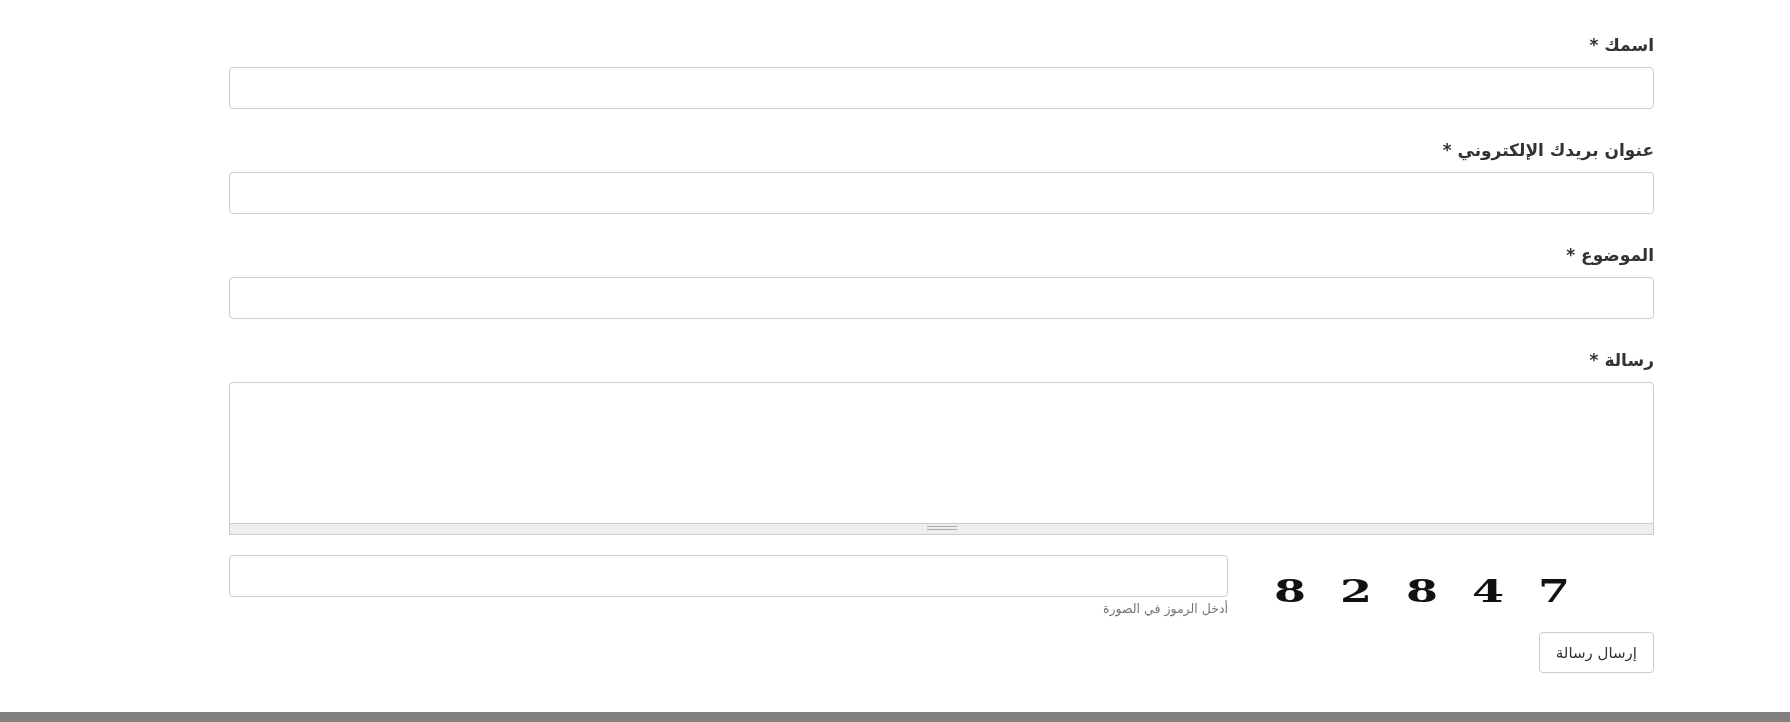 Image resolution: width=1790 pixels, height=722 pixels. Describe the element at coordinates (728, 576) in the screenshot. I see `captcha-input-field` at that location.